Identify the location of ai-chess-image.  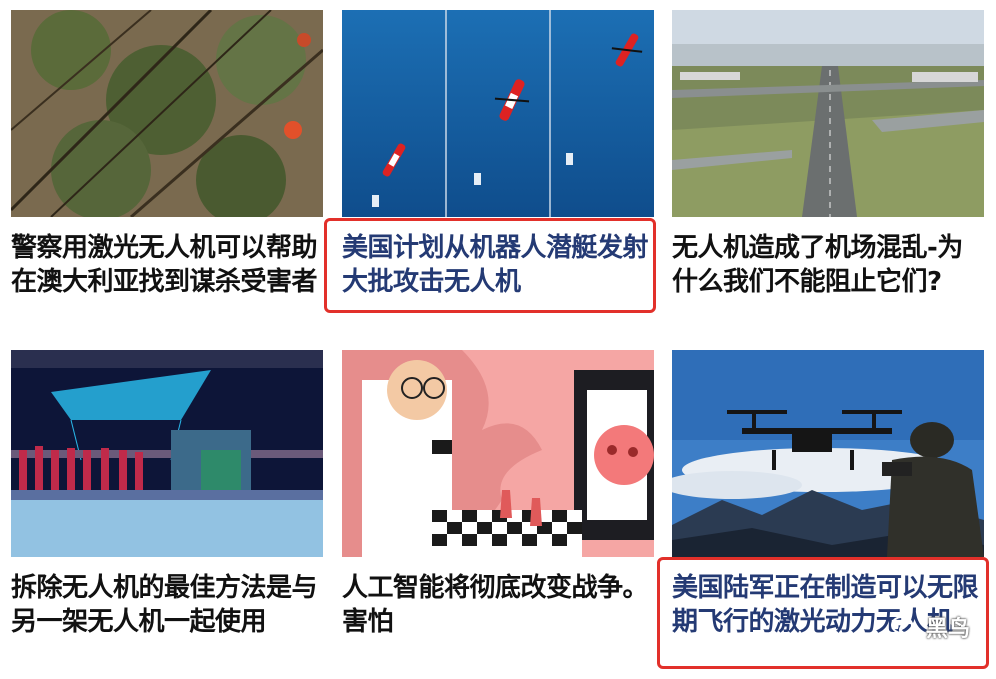
(498, 453).